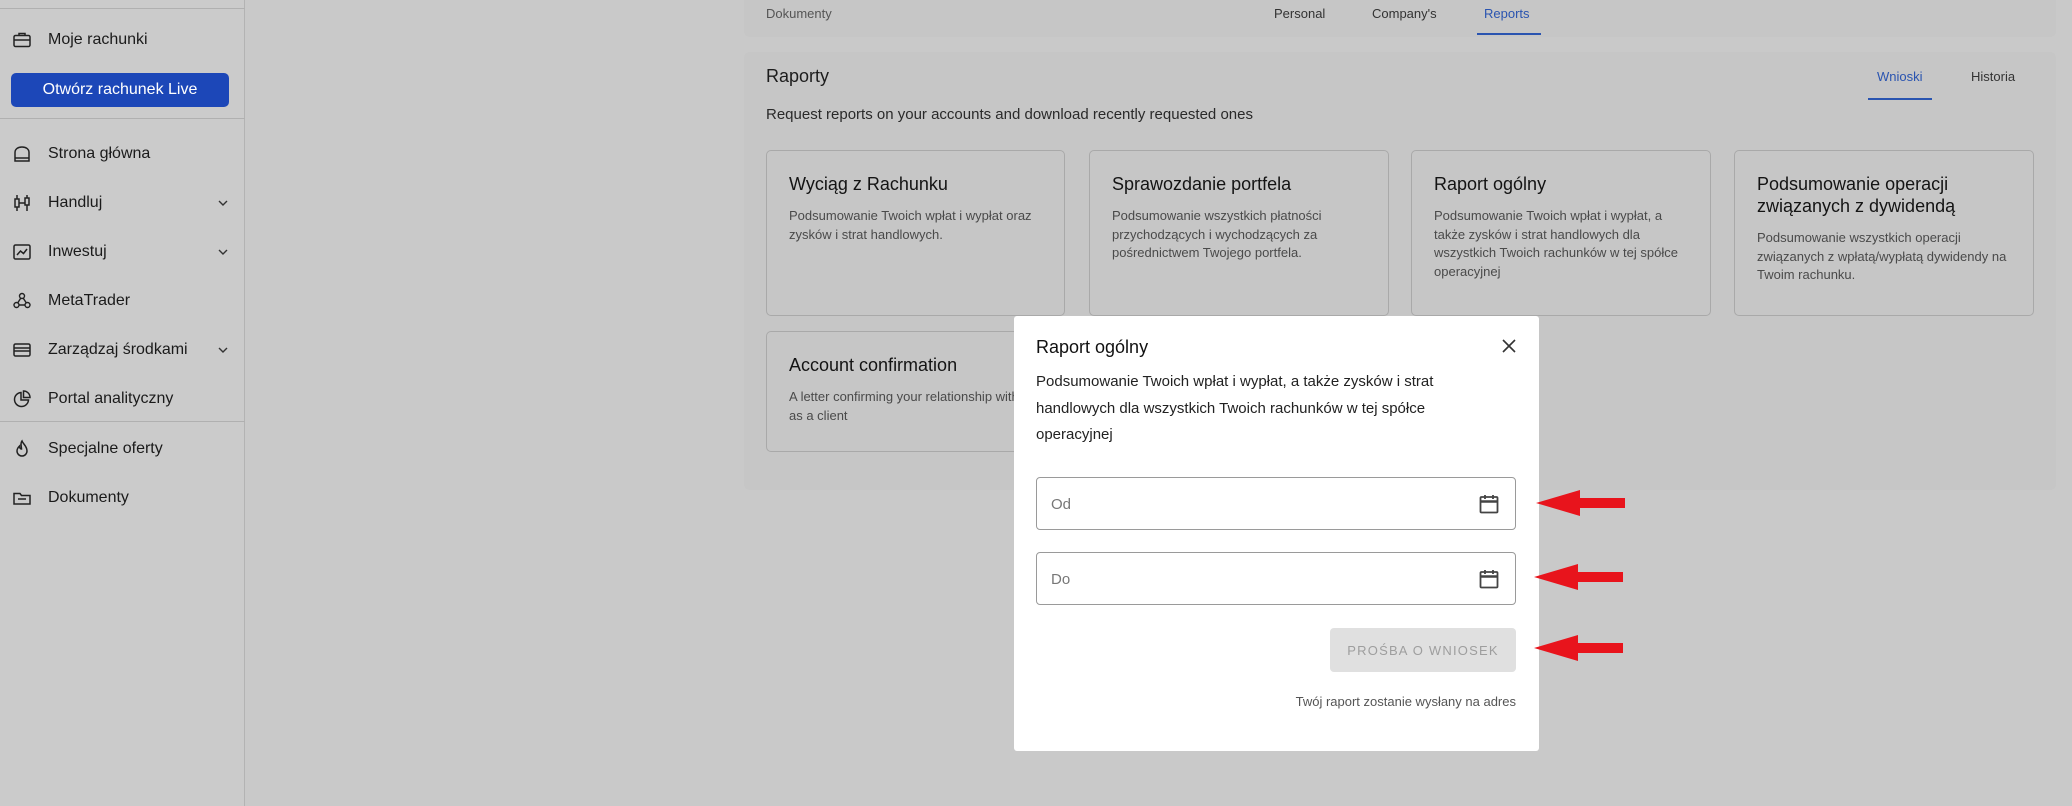  I want to click on wallet-icon, so click(22, 350).